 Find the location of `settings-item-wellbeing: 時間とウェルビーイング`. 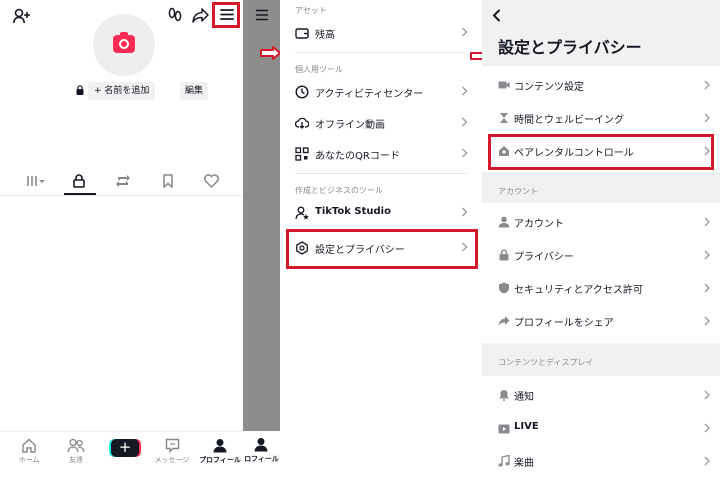

settings-item-wellbeing: 時間とウェルビーイング is located at coordinates (601, 117).